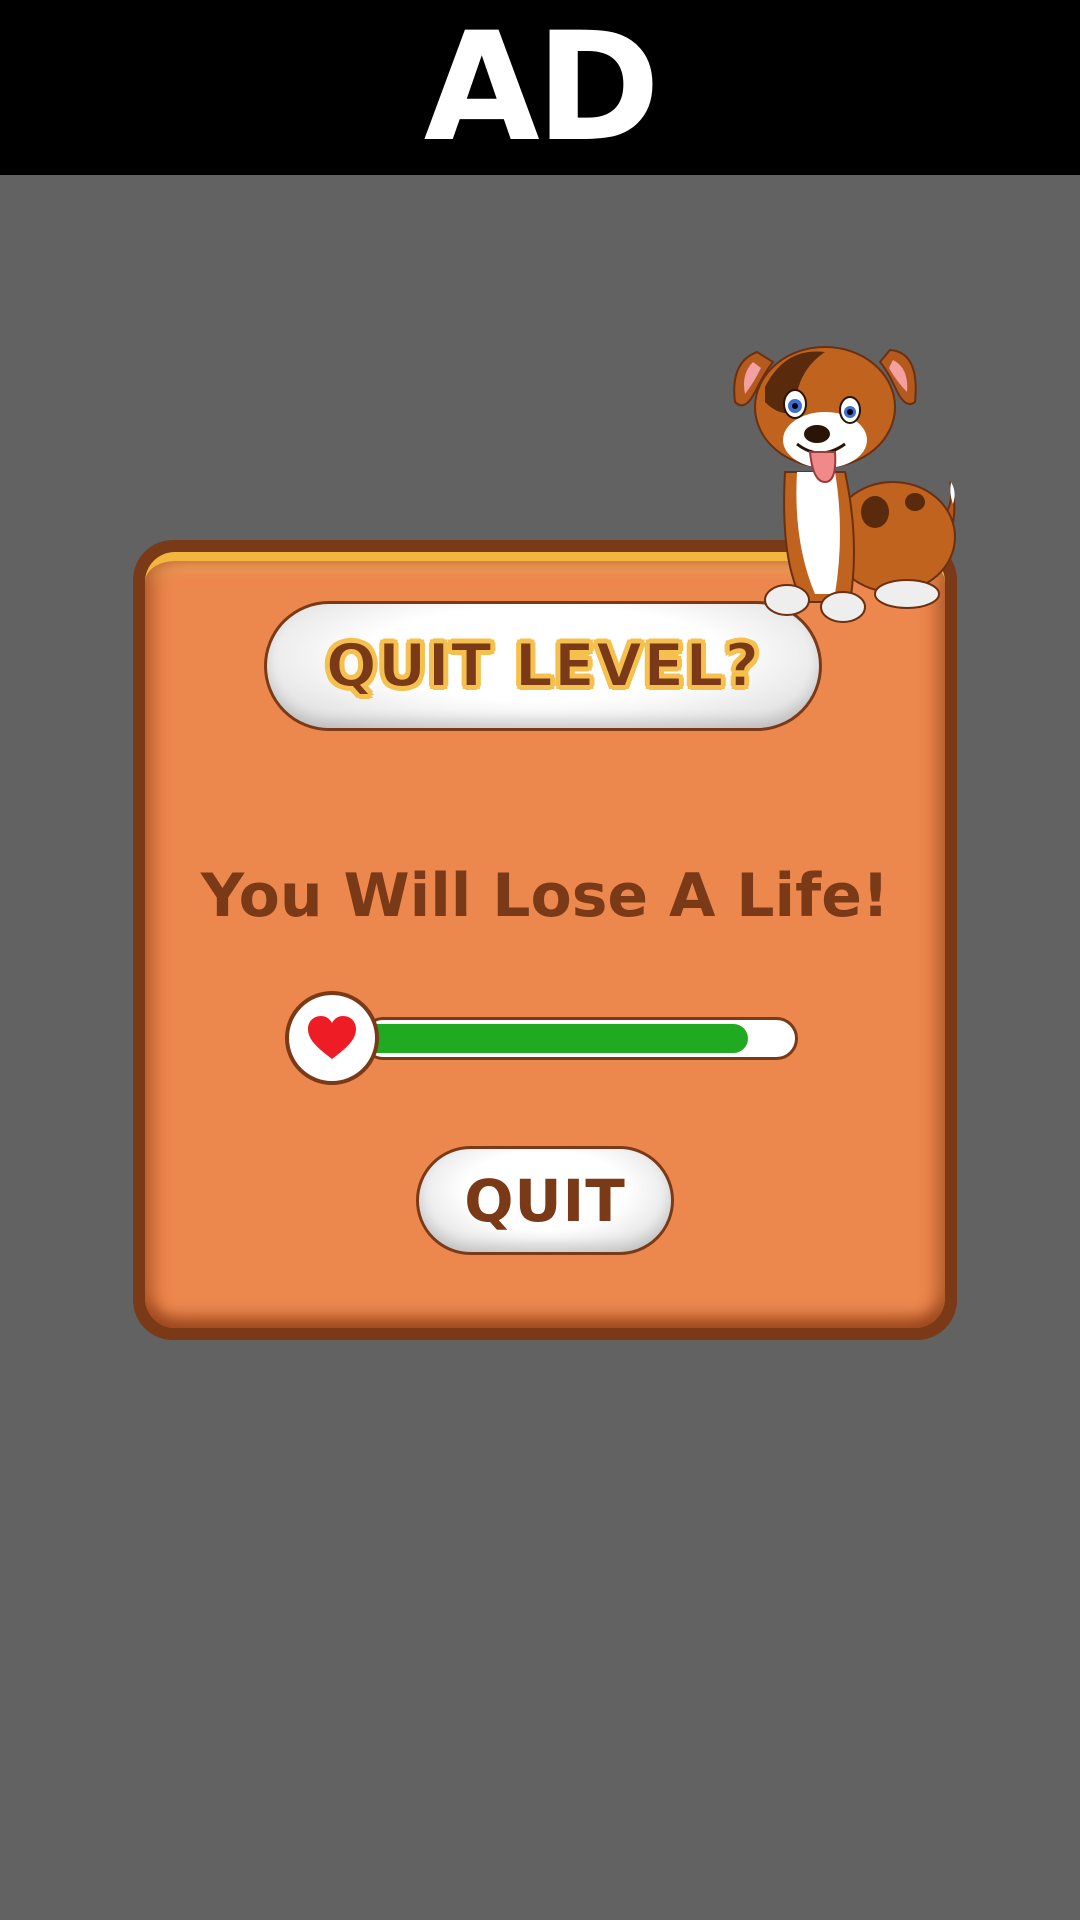 This screenshot has width=1080, height=1920. I want to click on life-progress-fill, so click(557, 1038).